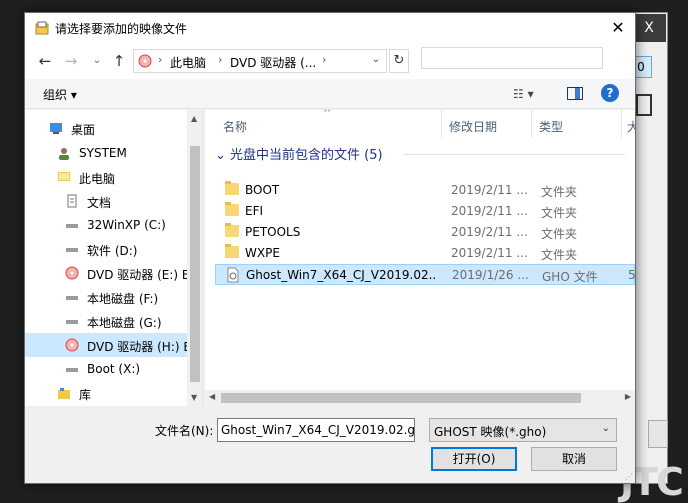 The width and height of the screenshot is (688, 503). What do you see at coordinates (574, 459) in the screenshot?
I see `cancel-button: 取消` at bounding box center [574, 459].